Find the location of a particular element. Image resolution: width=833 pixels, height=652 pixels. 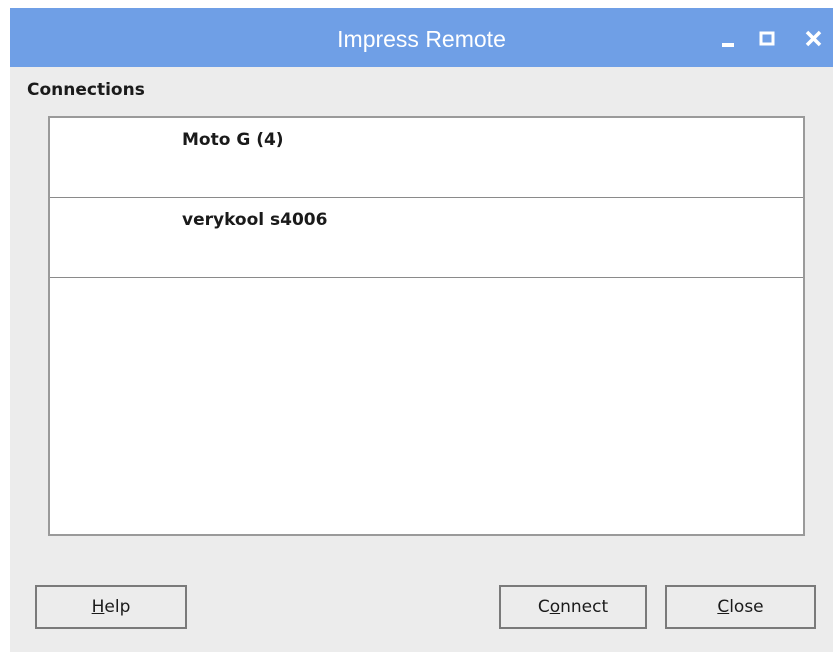

device-item-verykool: verykool s4006 is located at coordinates (426, 238).